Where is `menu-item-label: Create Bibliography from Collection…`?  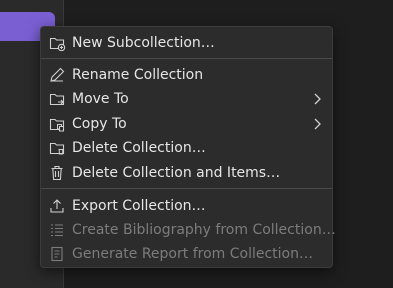 menu-item-label: Create Bibliography from Collection… is located at coordinates (204, 230).